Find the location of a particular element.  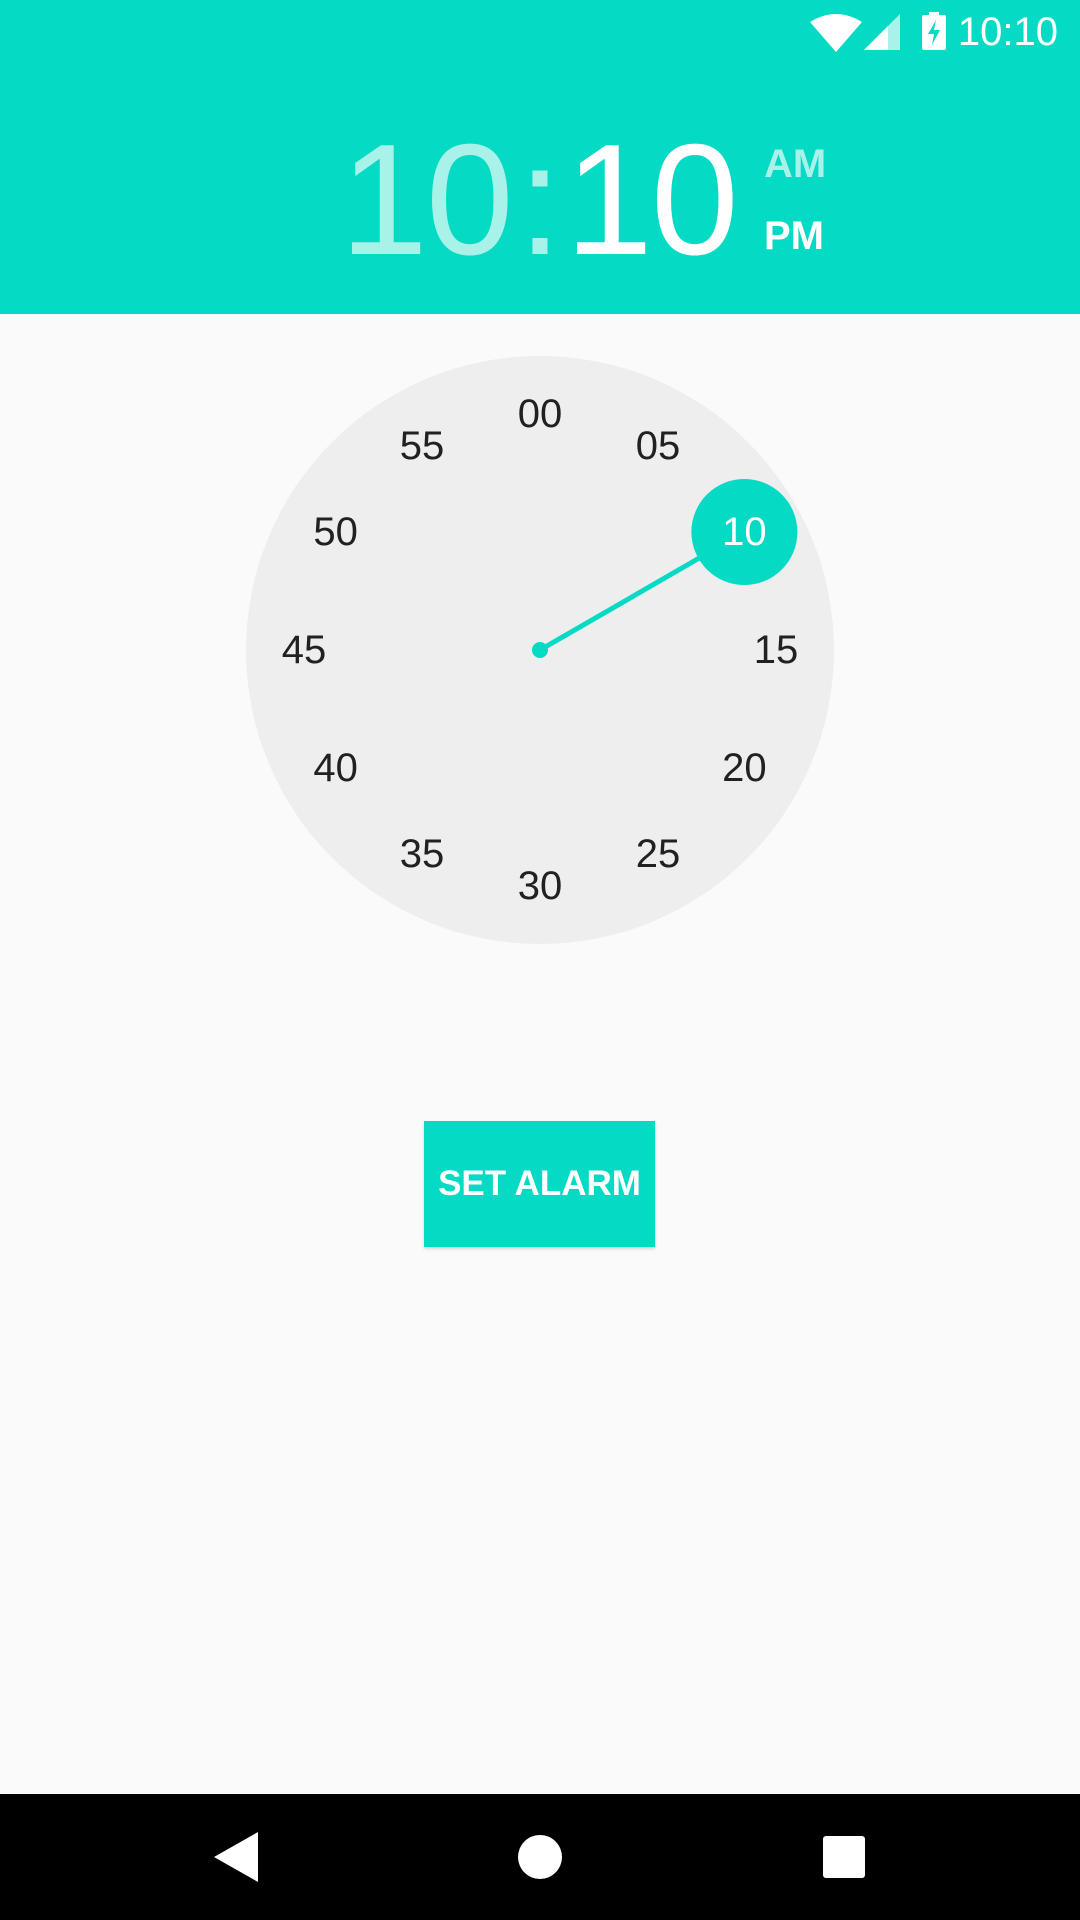

am-toggle: AM is located at coordinates (795, 164).